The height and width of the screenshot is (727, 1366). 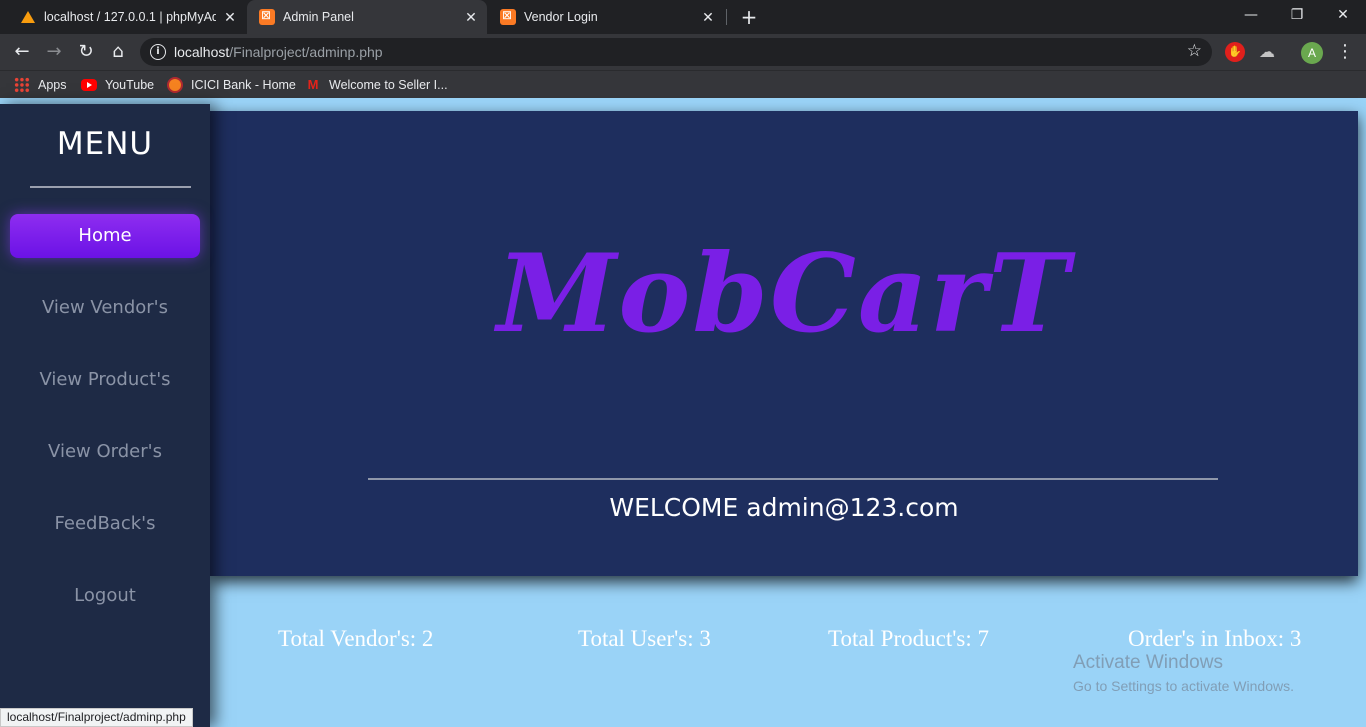 What do you see at coordinates (1297, 15) in the screenshot?
I see `restore-button: ❐` at bounding box center [1297, 15].